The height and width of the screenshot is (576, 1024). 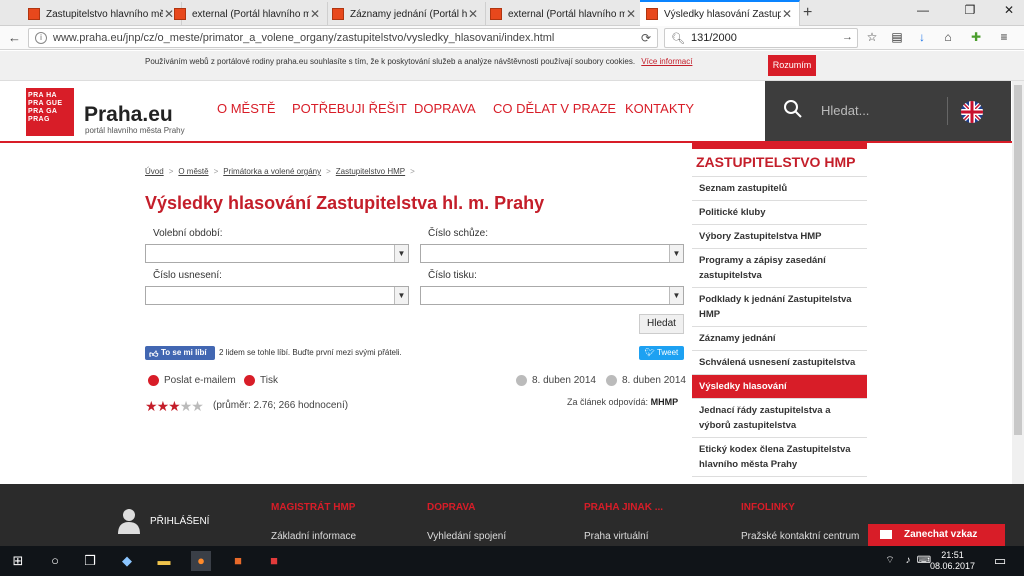 I want to click on print-action: Tisk, so click(x=261, y=380).